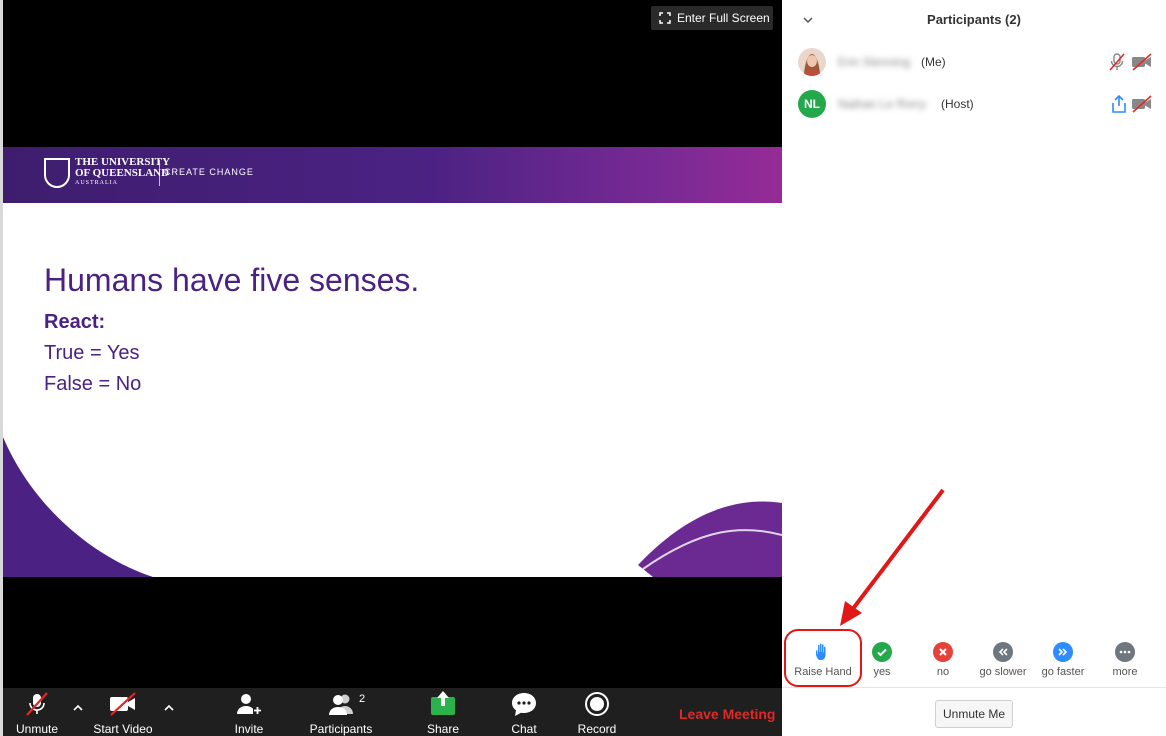 Image resolution: width=1166 pixels, height=736 pixels. Describe the element at coordinates (92, 353) in the screenshot. I see `slide-true-line: True = Yes` at that location.